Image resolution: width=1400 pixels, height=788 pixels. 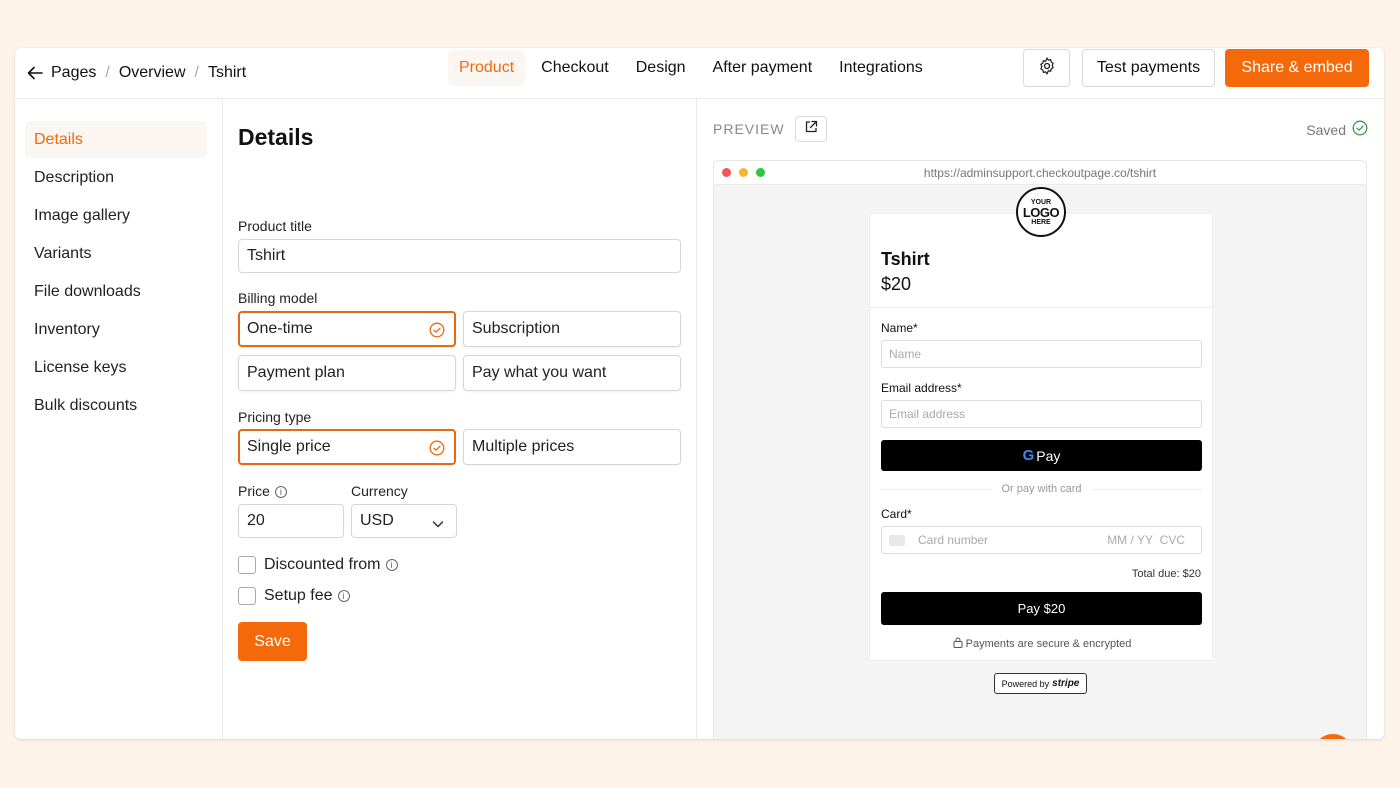 What do you see at coordinates (116, 177) in the screenshot?
I see `sidebar-item-description: Description` at bounding box center [116, 177].